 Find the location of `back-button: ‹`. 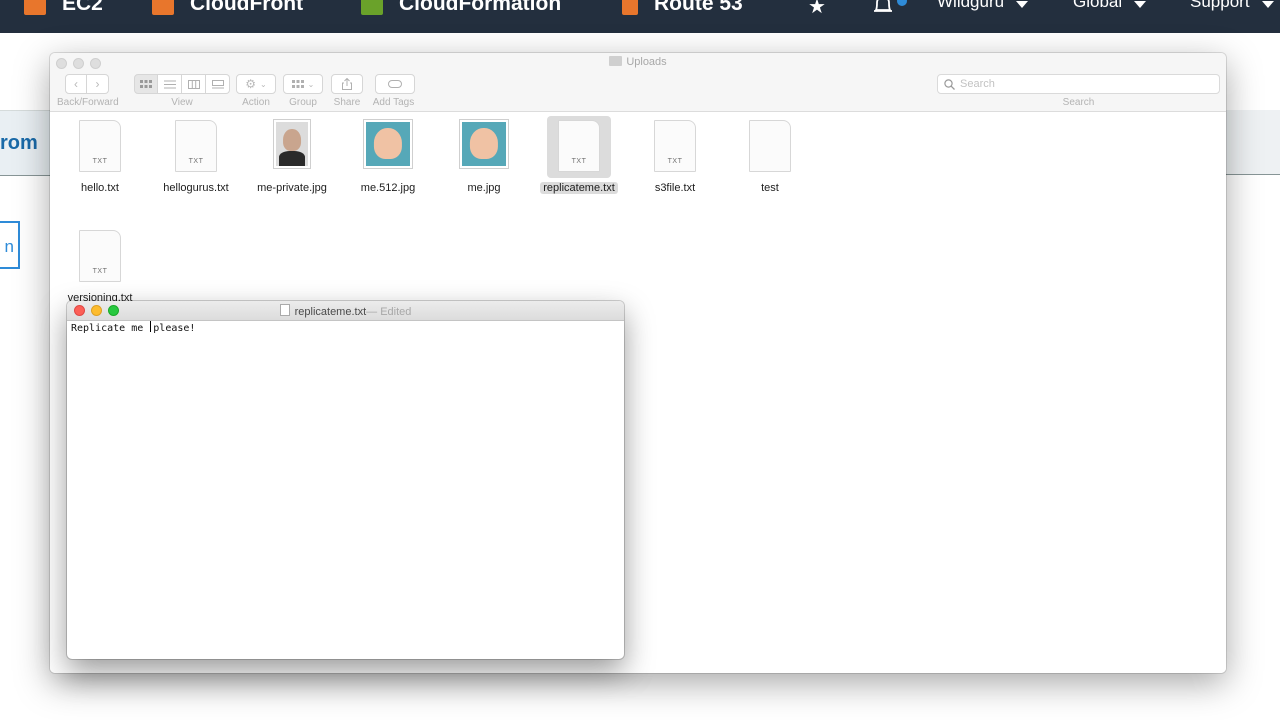

back-button: ‹ is located at coordinates (76, 84).